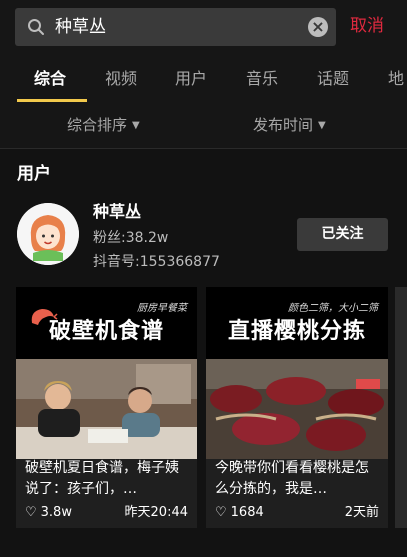 The width and height of the screenshot is (407, 557). What do you see at coordinates (191, 79) in the screenshot?
I see `tab-users: 用户` at bounding box center [191, 79].